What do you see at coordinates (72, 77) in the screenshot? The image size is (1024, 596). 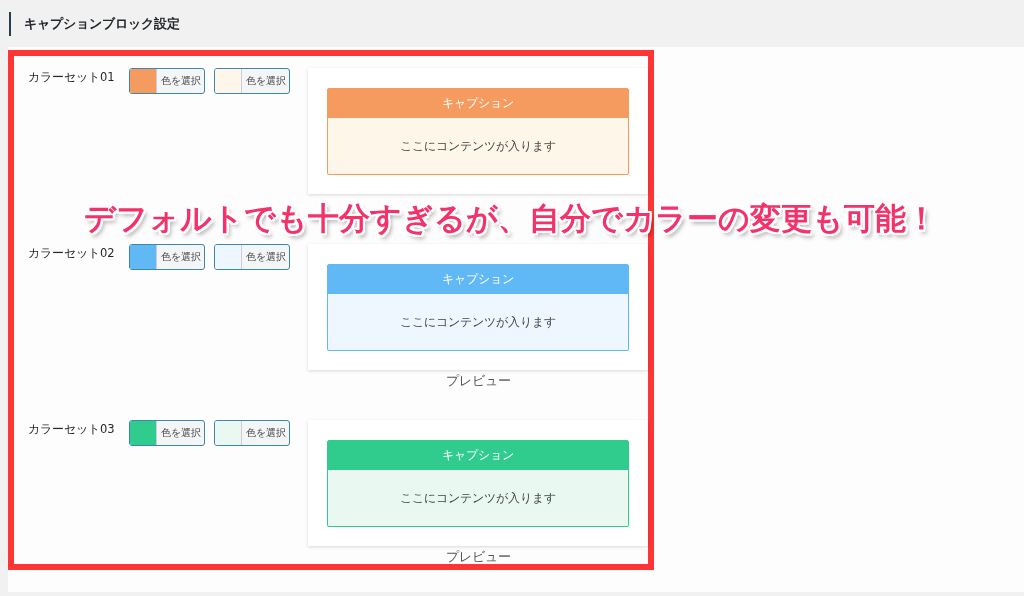 I see `color-set-label: カラーセット01` at bounding box center [72, 77].